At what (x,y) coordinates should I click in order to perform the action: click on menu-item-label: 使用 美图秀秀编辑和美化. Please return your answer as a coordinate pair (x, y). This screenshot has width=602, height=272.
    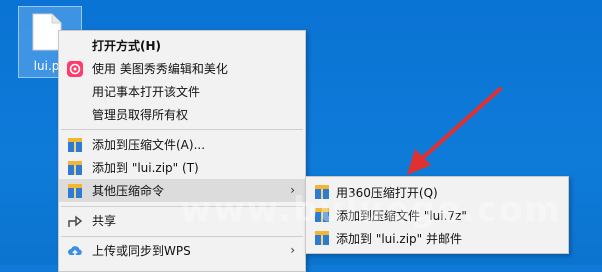
    Looking at the image, I should click on (160, 69).